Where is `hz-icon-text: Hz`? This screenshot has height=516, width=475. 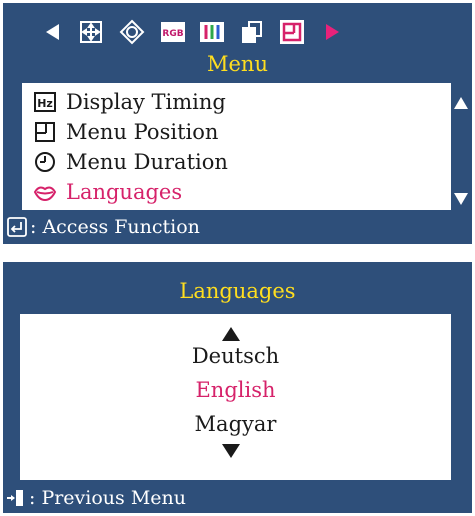 hz-icon-text: Hz is located at coordinates (45, 103).